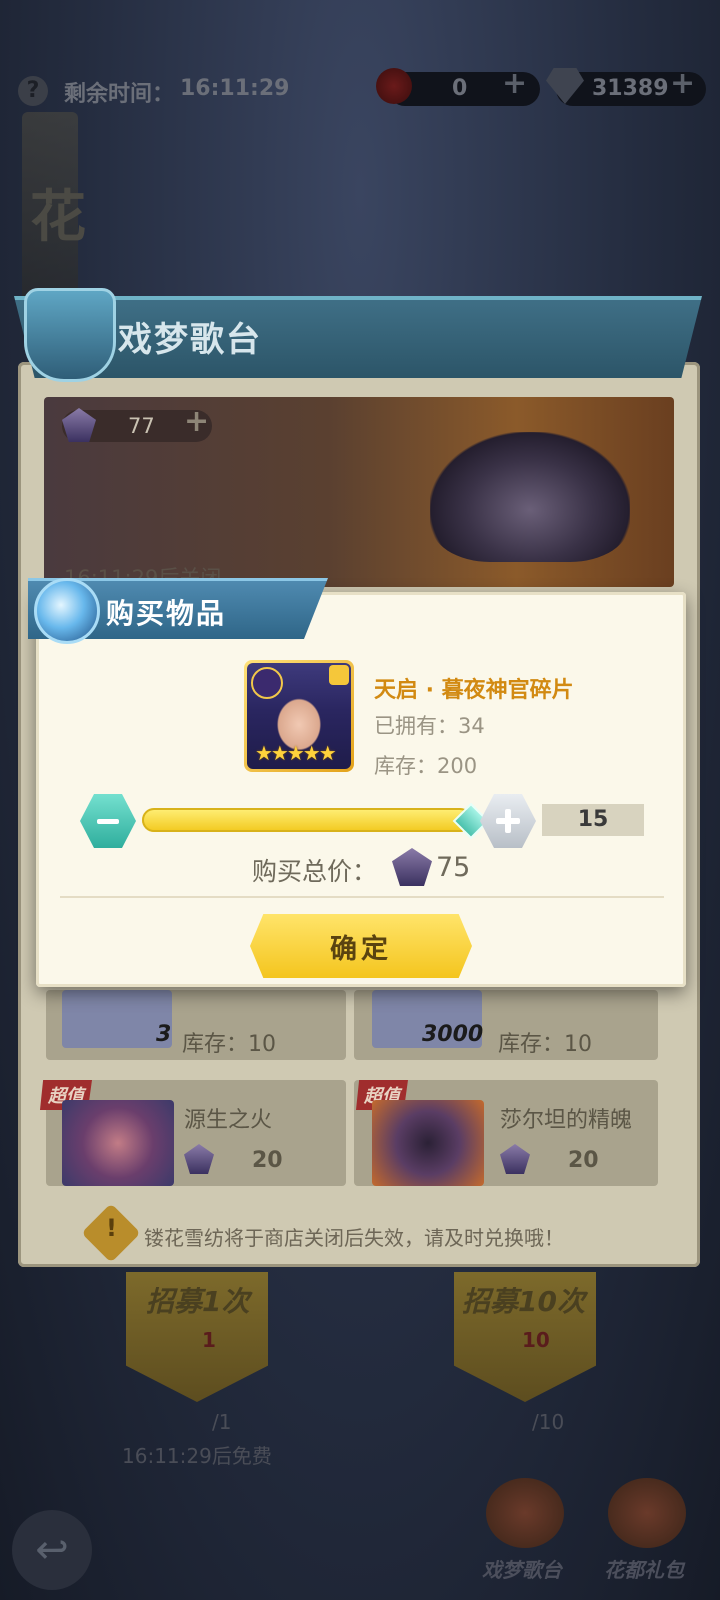 The image size is (720, 1600). Describe the element at coordinates (235, 88) in the screenshot. I see `remaining-time-value: 16:11:29` at that location.